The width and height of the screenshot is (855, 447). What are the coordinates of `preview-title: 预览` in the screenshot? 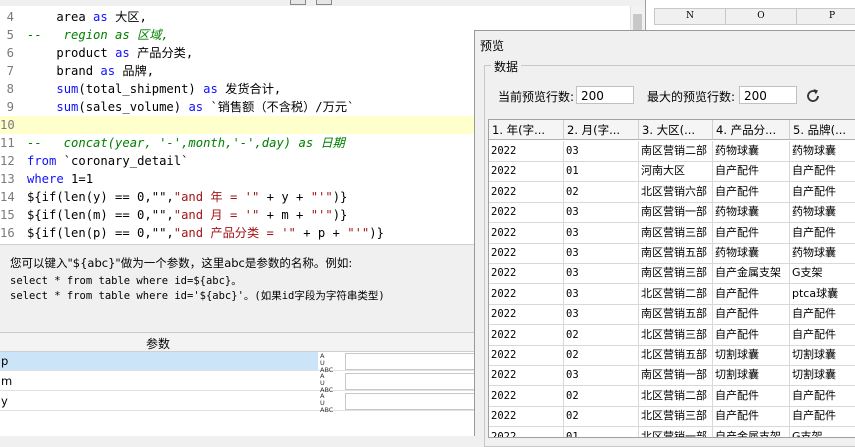 It's located at (492, 46).